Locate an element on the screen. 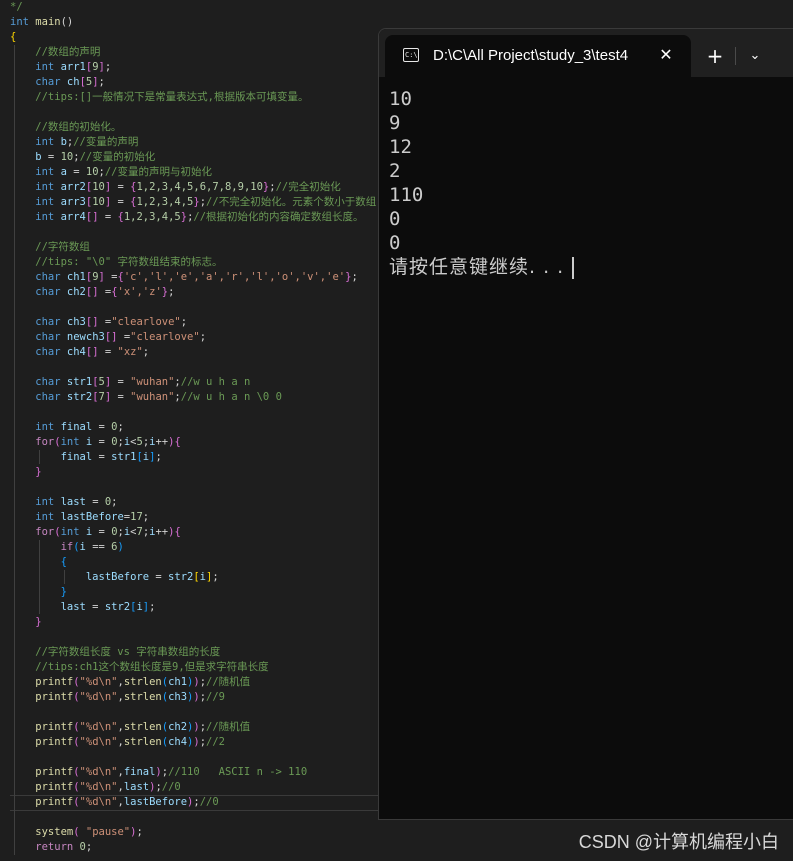 Image resolution: width=793 pixels, height=861 pixels. code-token: //tips:[]一般情况下是常量表达式,根据版本可填变量。 is located at coordinates (159, 97).